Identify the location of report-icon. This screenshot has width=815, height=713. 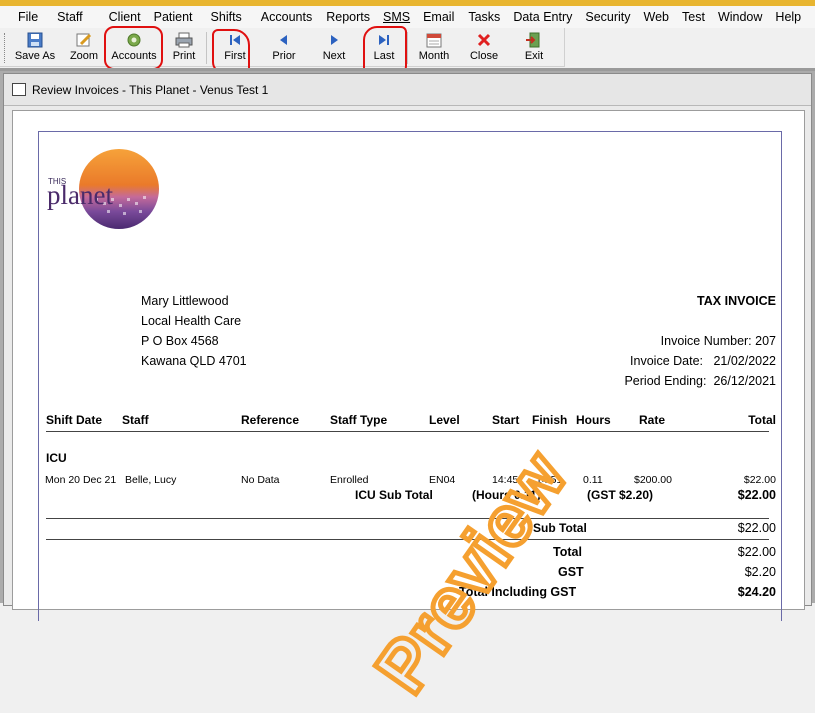
(19, 89).